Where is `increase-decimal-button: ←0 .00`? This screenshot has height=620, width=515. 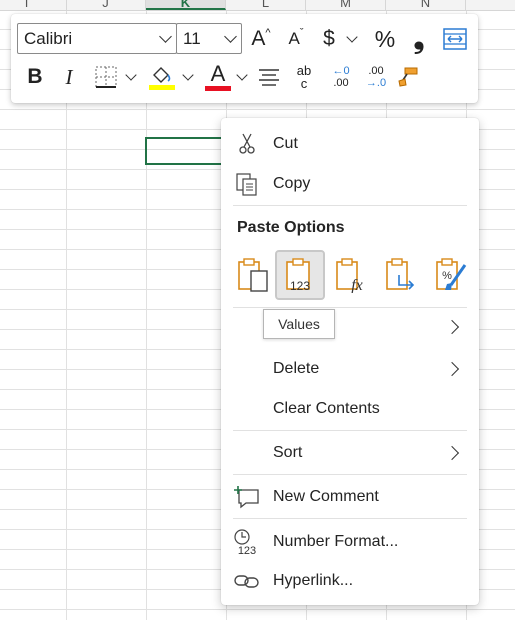
increase-decimal-button: ←0 .00 is located at coordinates (341, 77).